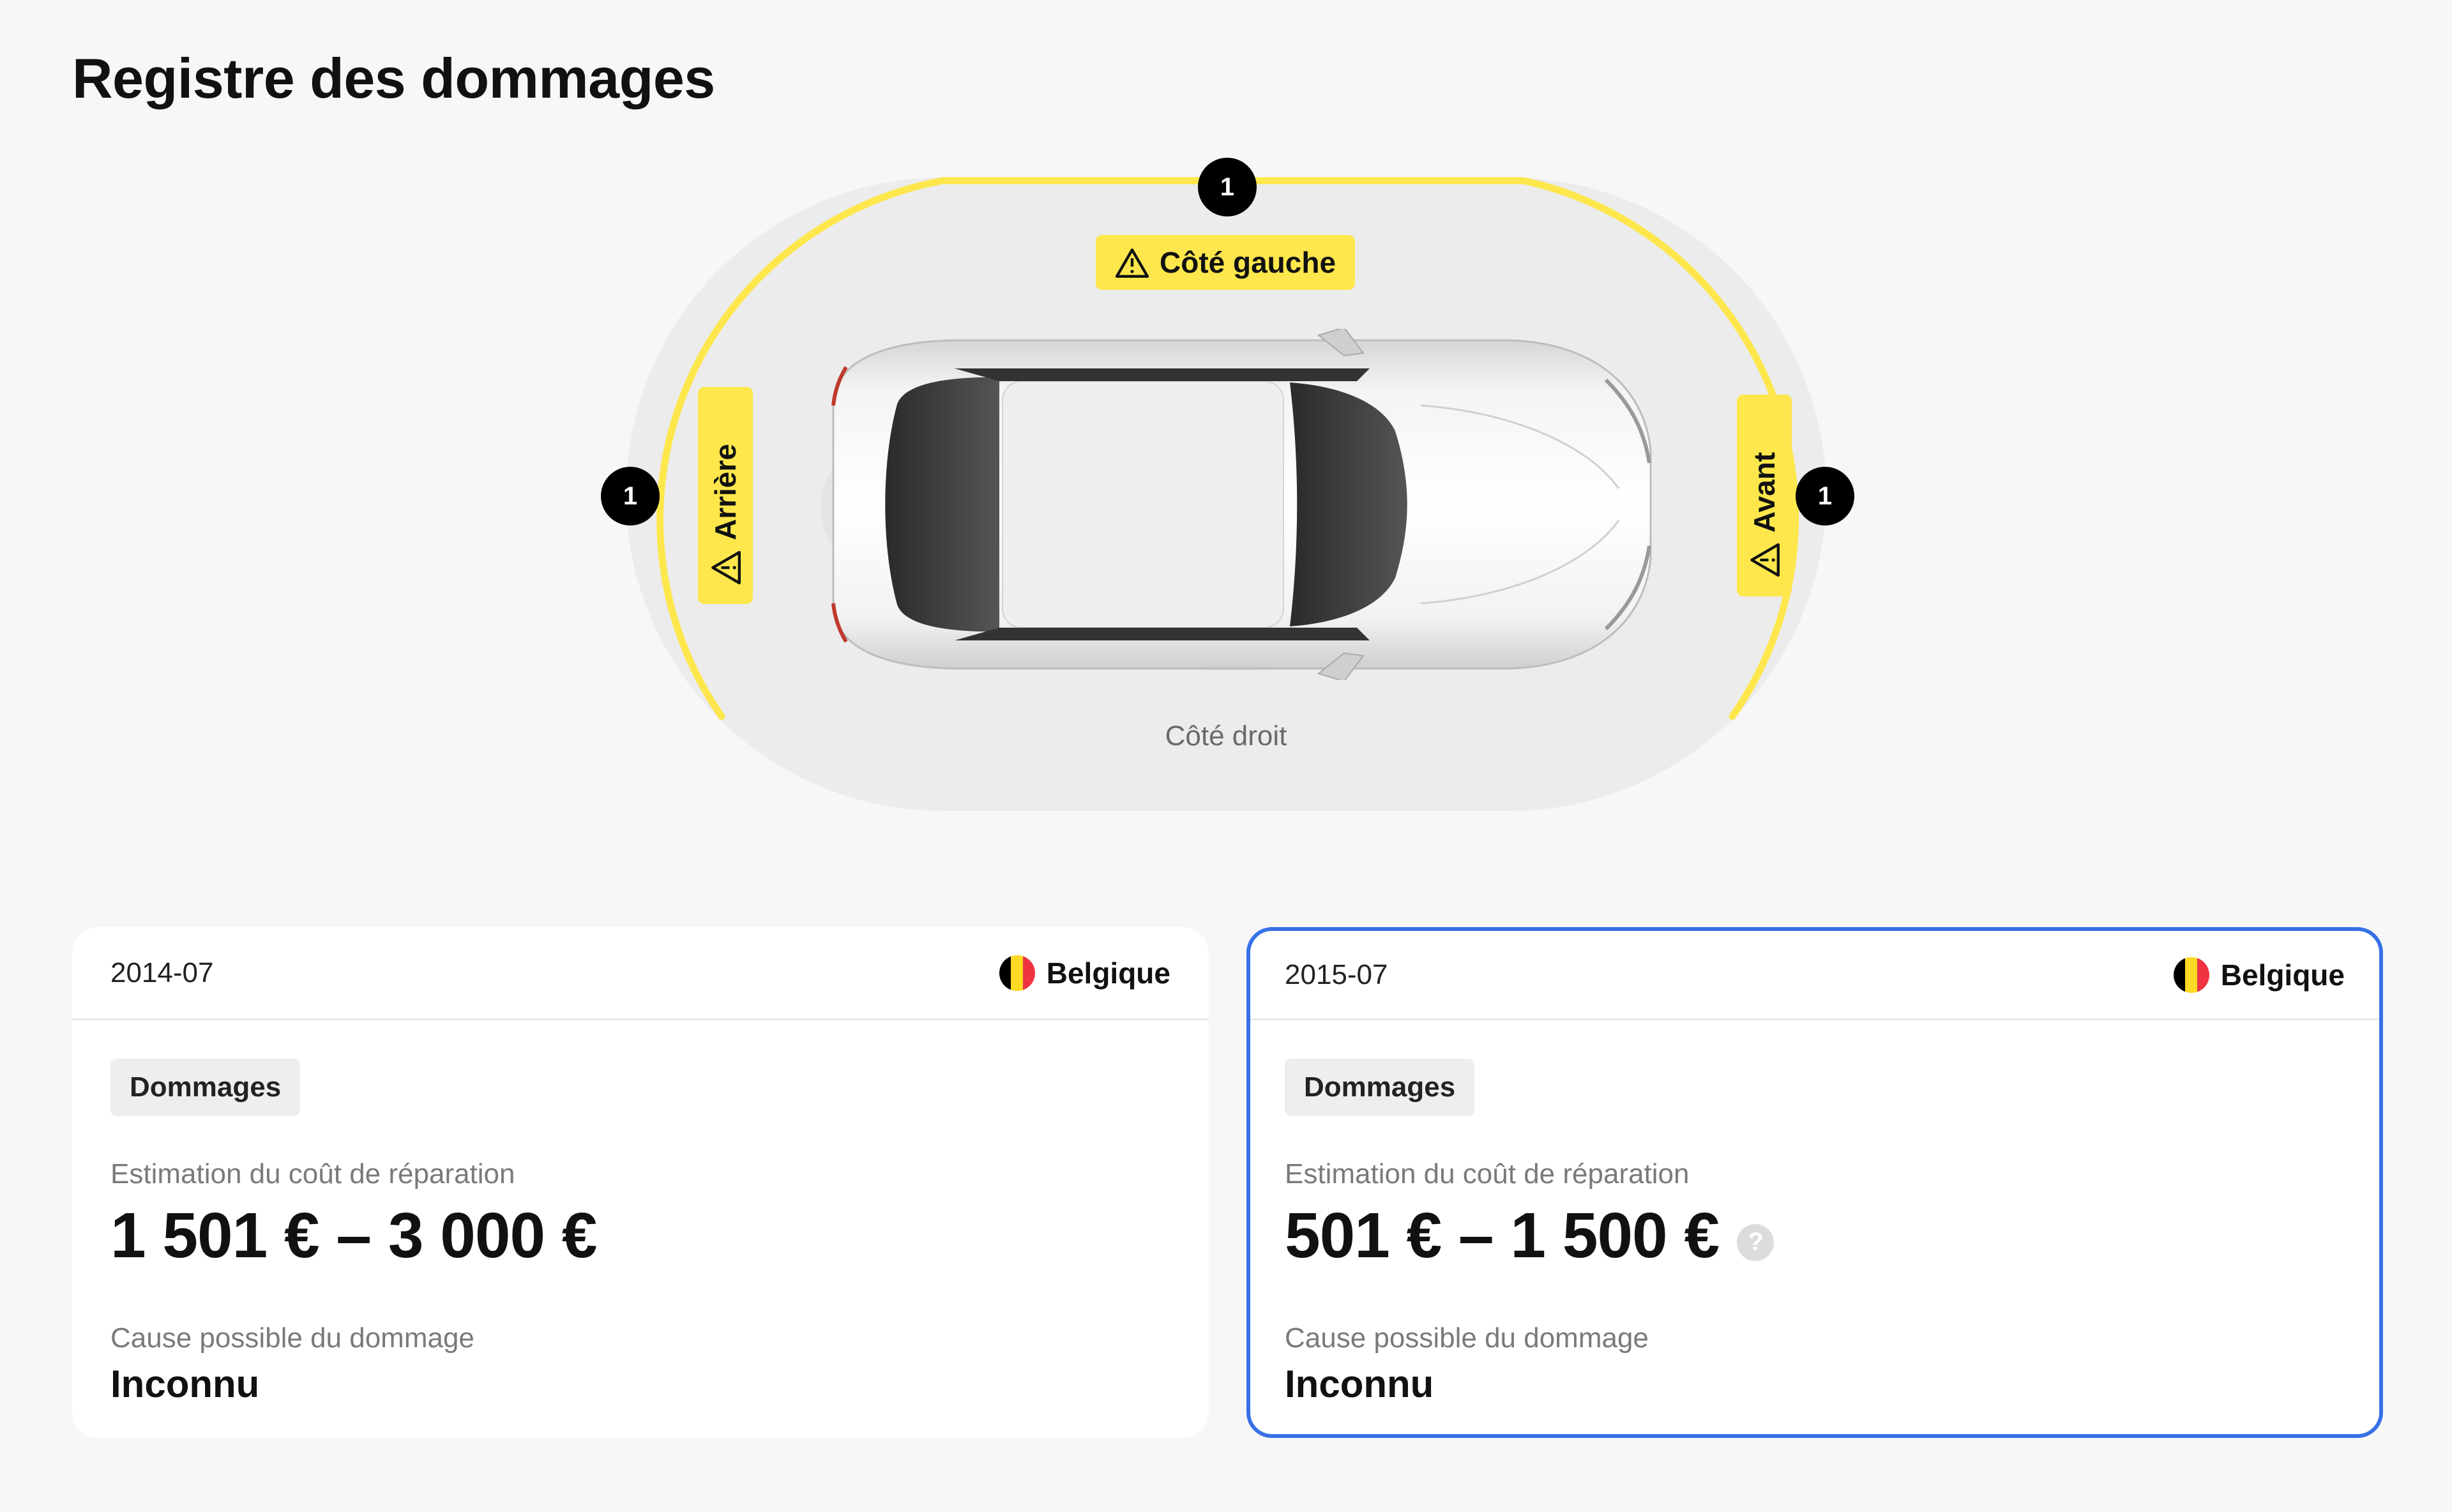 The height and width of the screenshot is (1512, 2452). What do you see at coordinates (631, 496) in the screenshot?
I see `rear-damage-count: 1` at bounding box center [631, 496].